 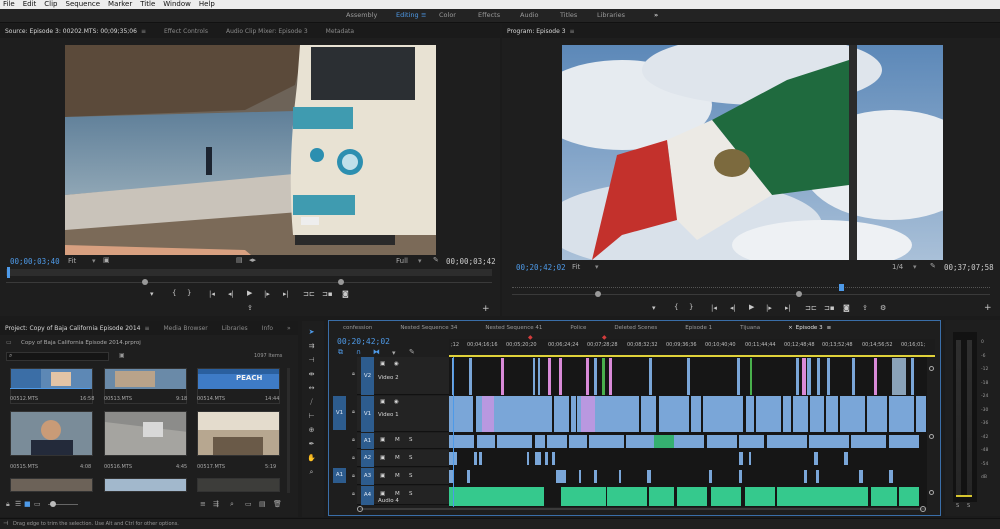 I want to click on thumb-row3-c, so click(x=238, y=485).